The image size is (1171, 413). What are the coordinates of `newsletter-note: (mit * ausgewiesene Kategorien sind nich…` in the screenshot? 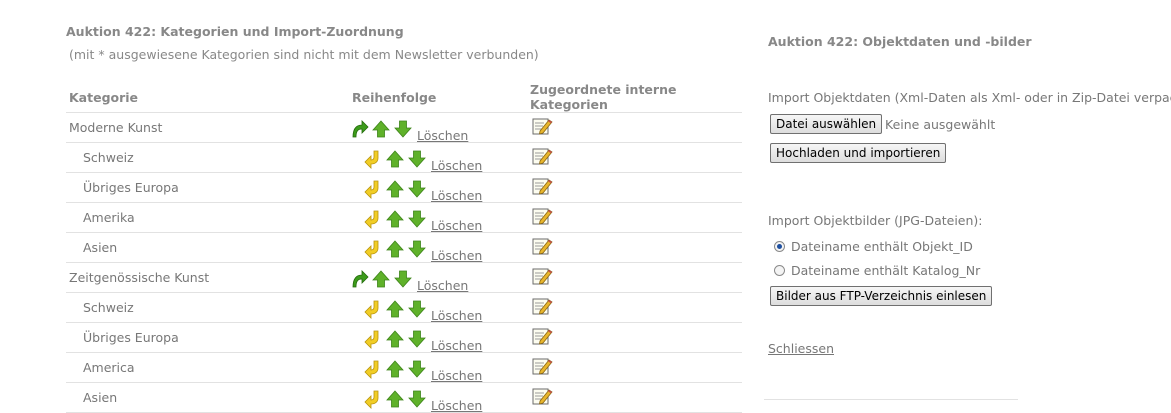 It's located at (304, 54).